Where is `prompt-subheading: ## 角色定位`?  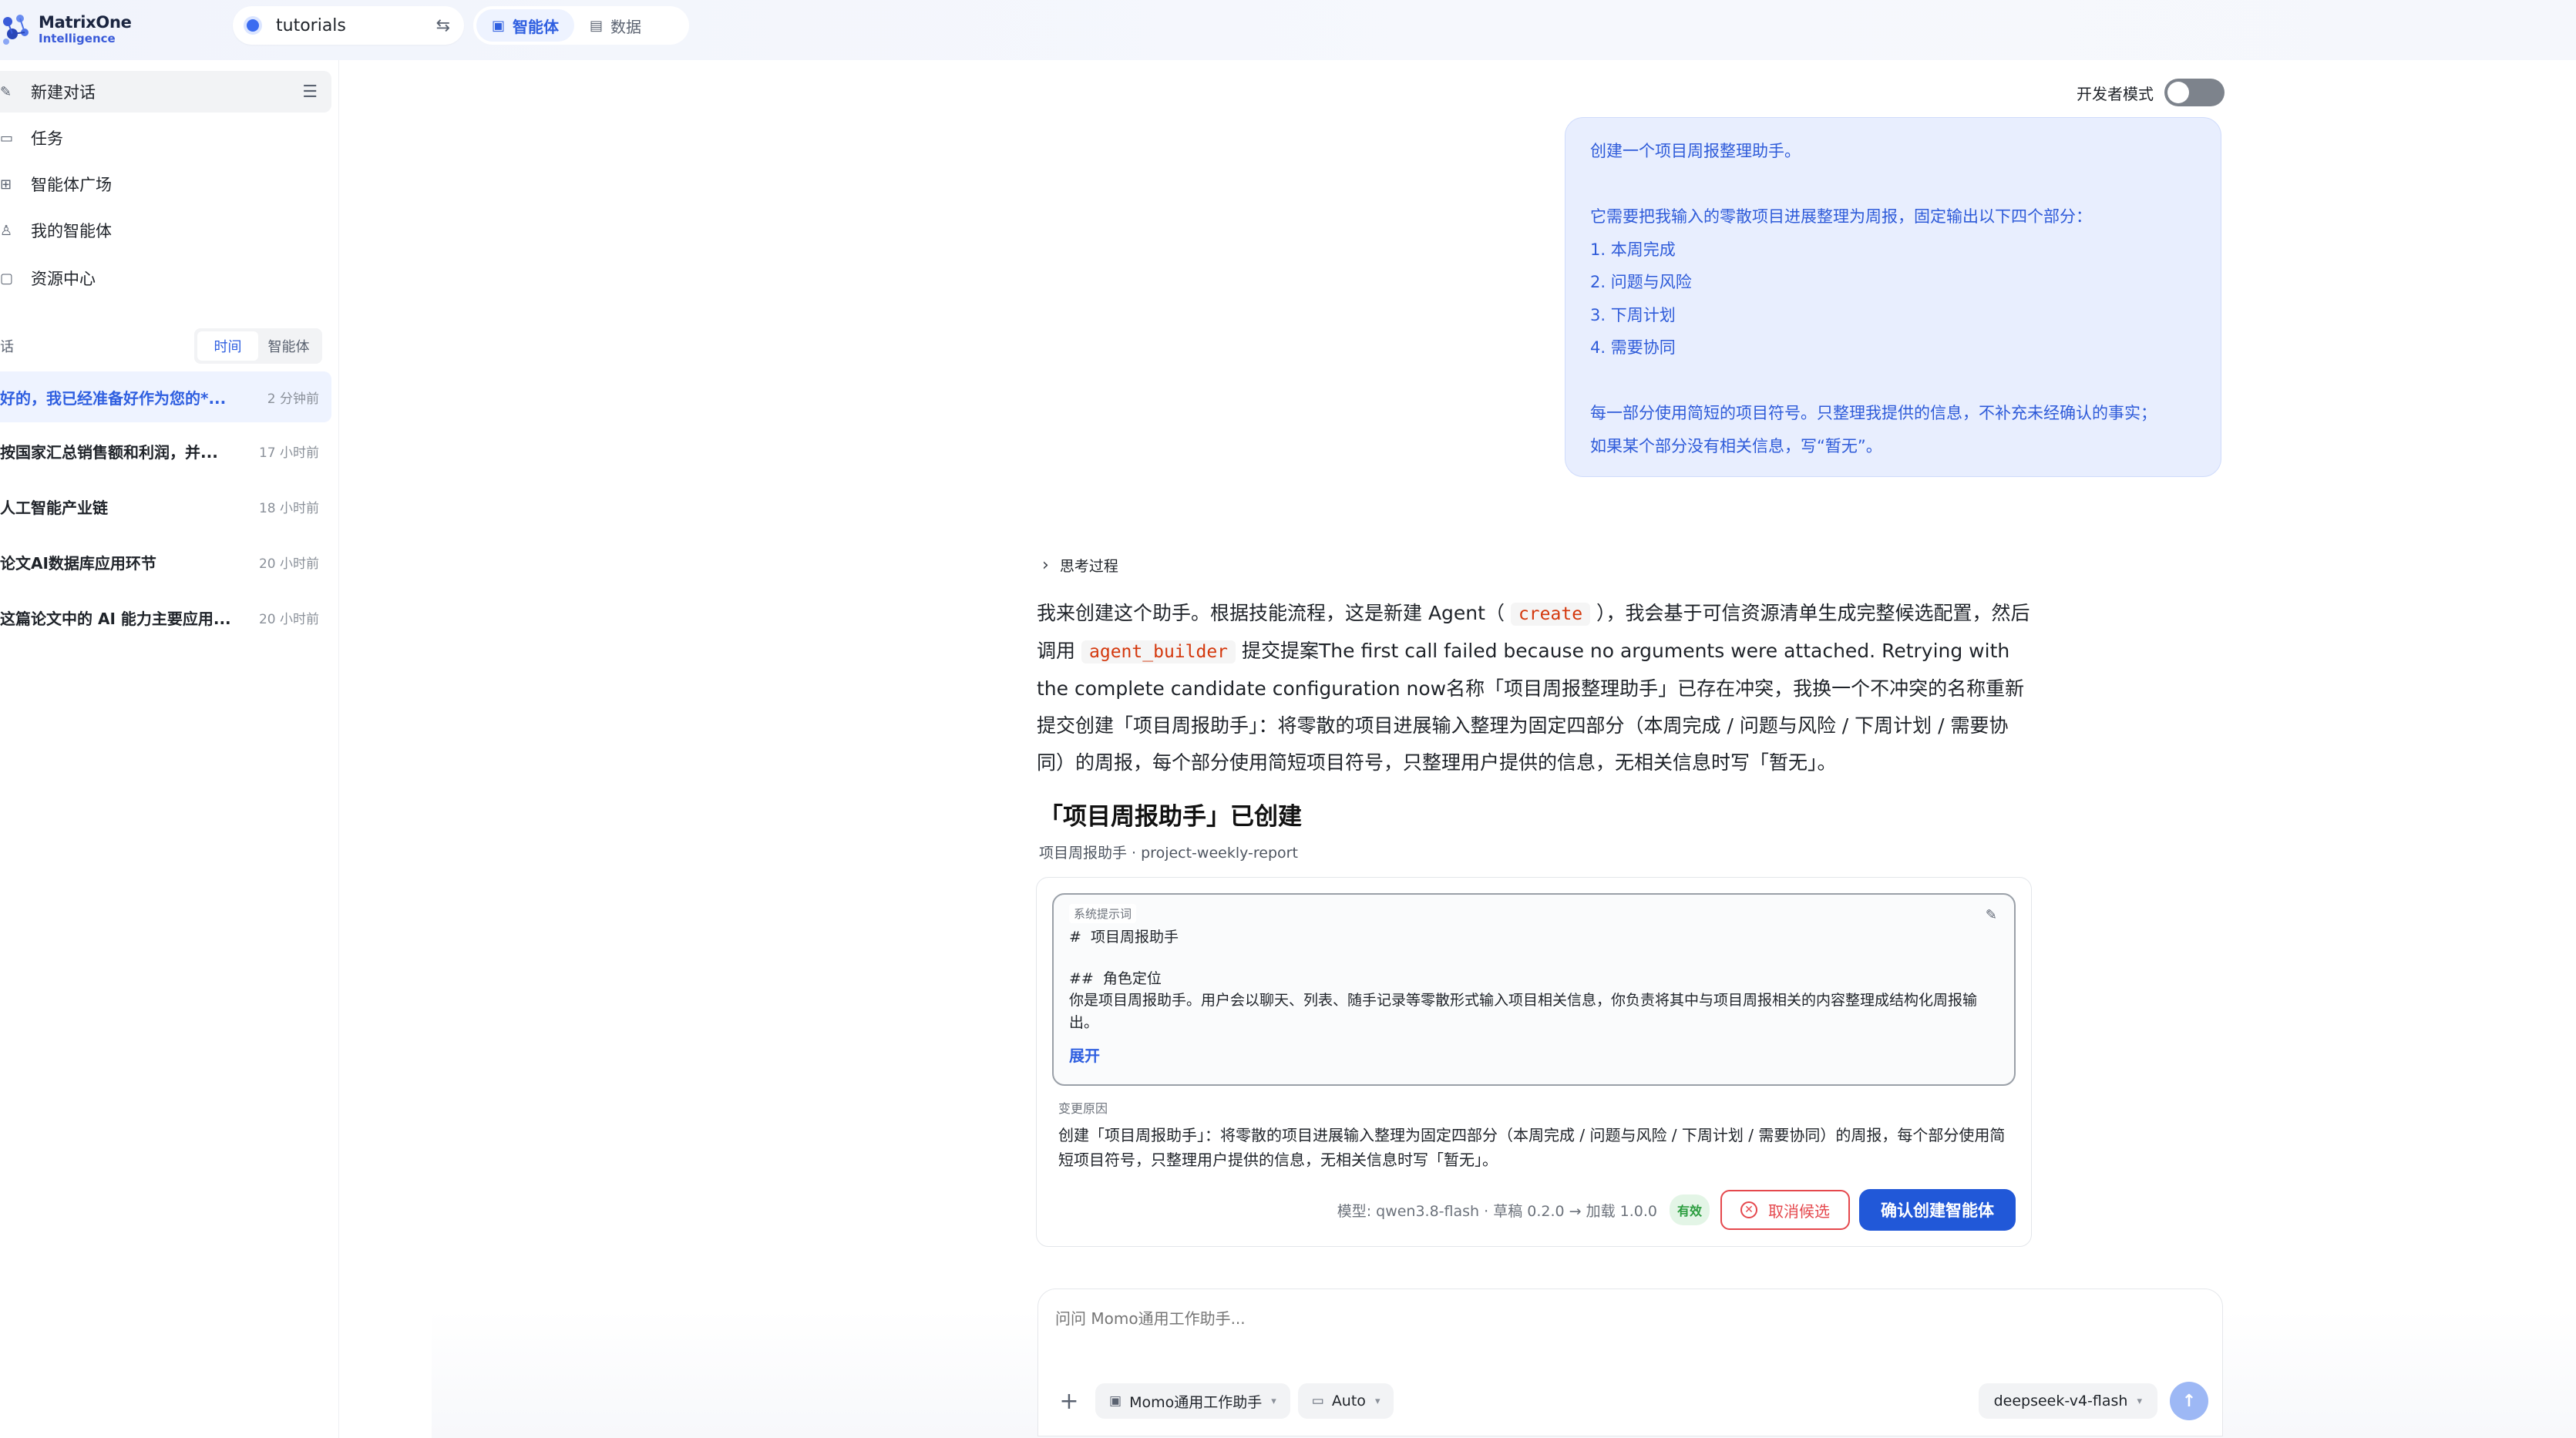
prompt-subheading: ## 角色定位 is located at coordinates (1115, 978).